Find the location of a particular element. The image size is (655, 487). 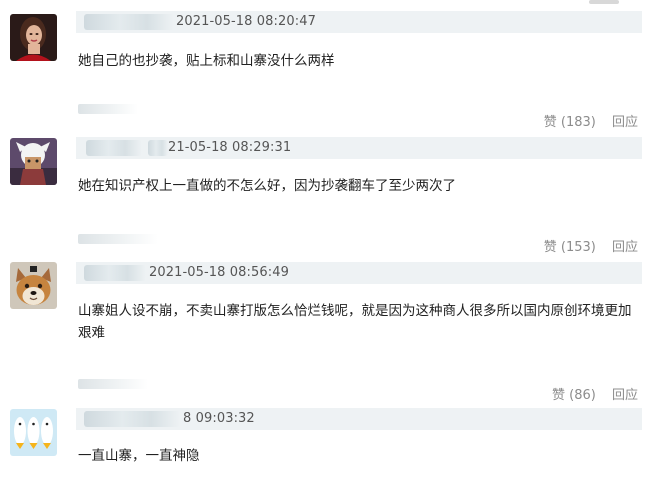

comment-actions: 赞 (183) 回应 is located at coordinates (585, 120).